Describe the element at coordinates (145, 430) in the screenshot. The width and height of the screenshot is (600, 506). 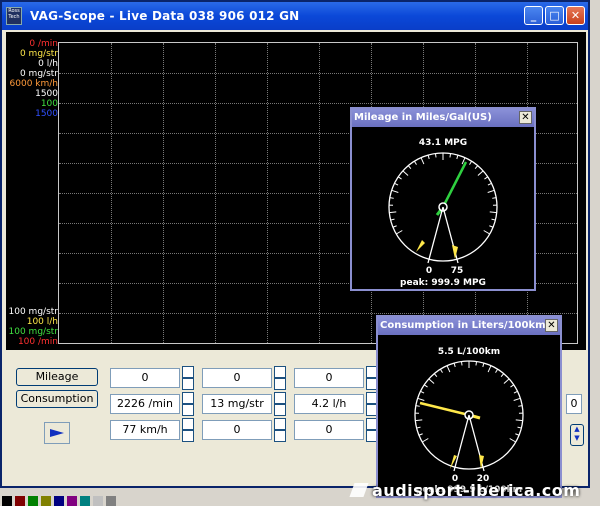
I see `field-speed: 77 km/h` at that location.